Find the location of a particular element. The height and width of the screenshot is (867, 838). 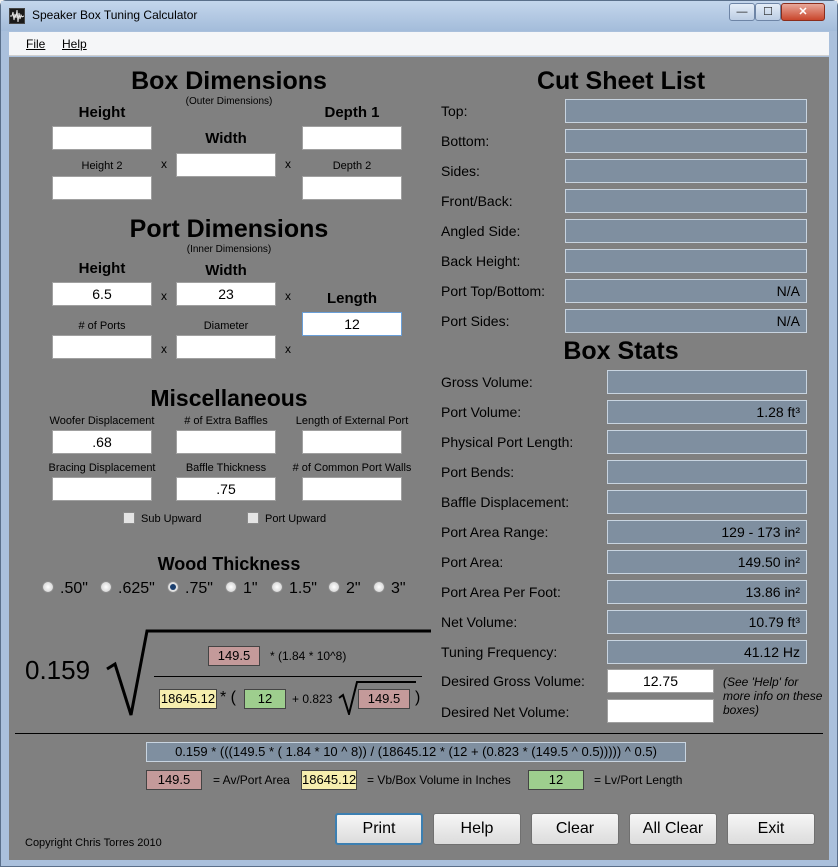

cut-bottom-output is located at coordinates (686, 141).